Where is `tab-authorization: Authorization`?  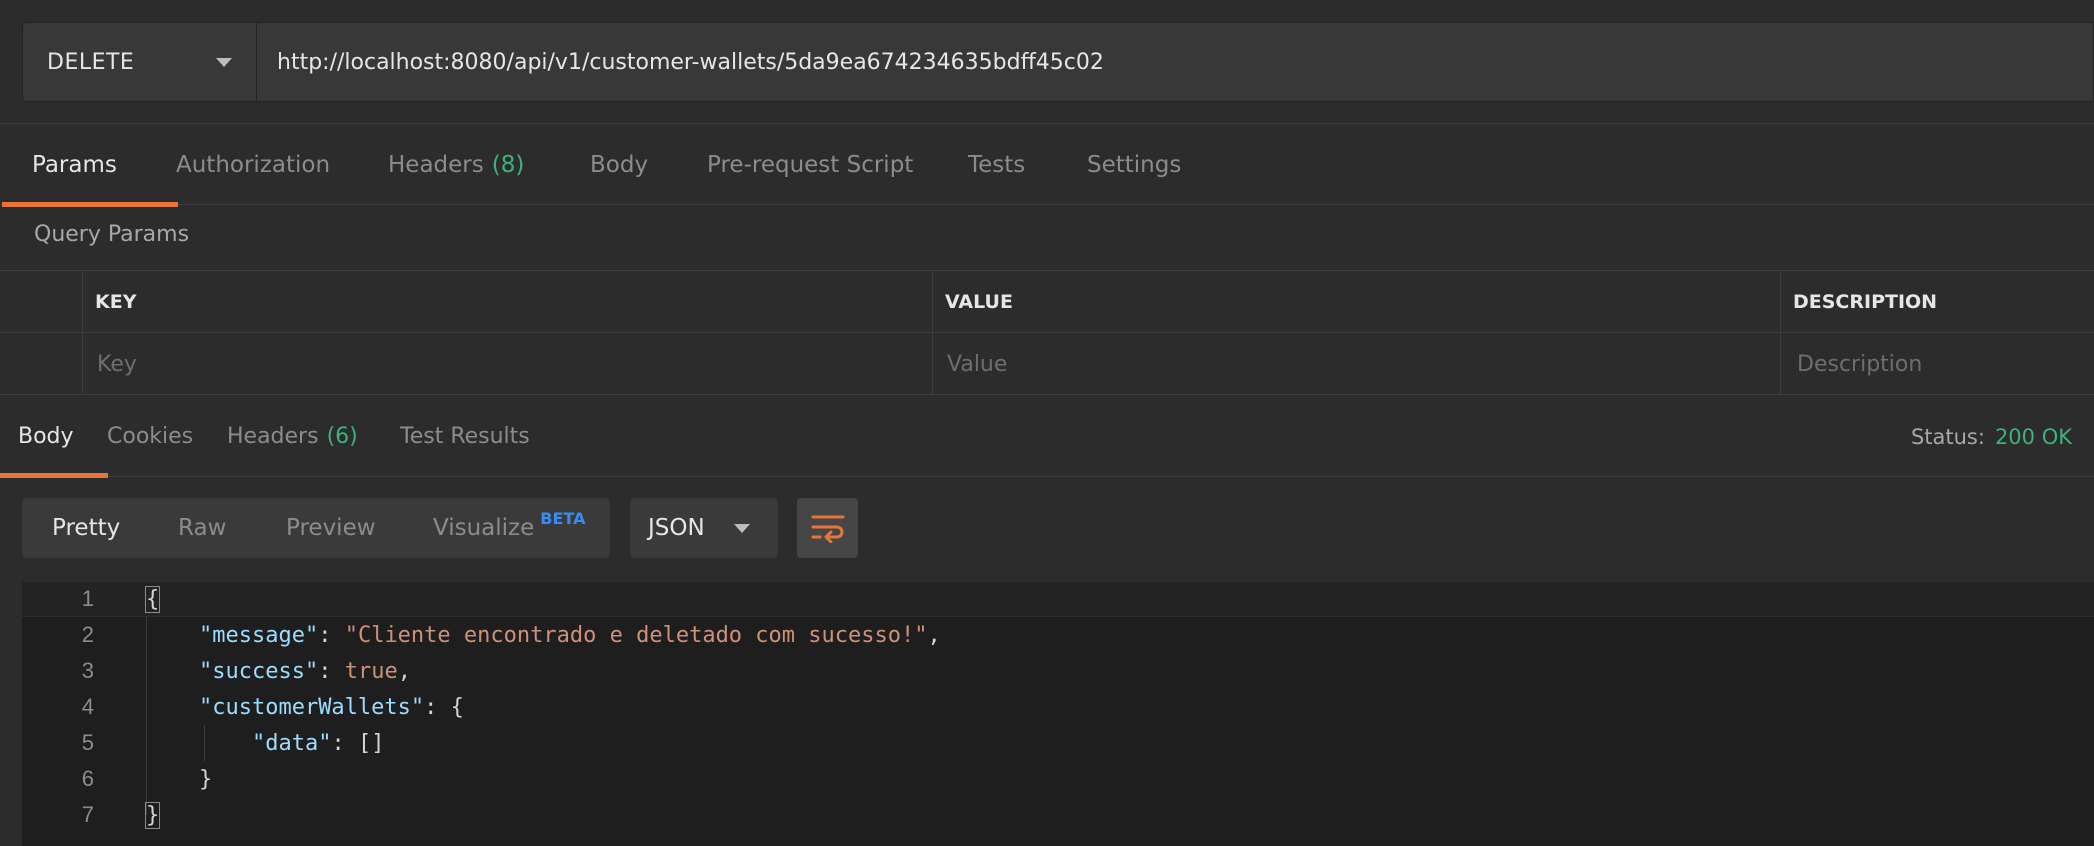 tab-authorization: Authorization is located at coordinates (253, 165).